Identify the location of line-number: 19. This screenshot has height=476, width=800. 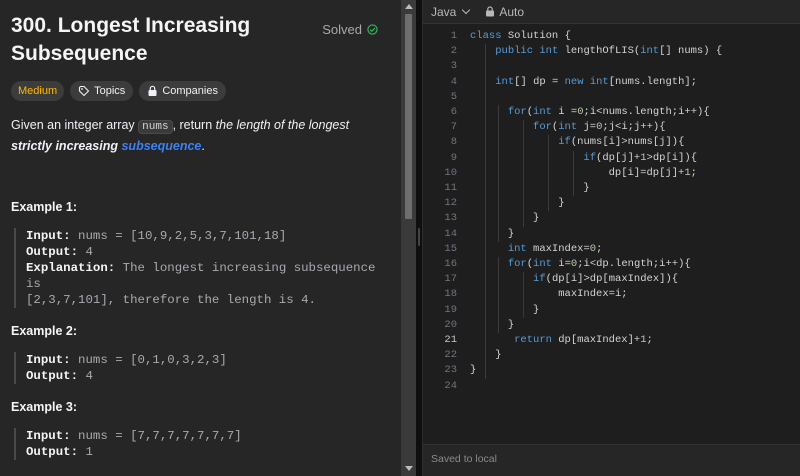
(450, 309).